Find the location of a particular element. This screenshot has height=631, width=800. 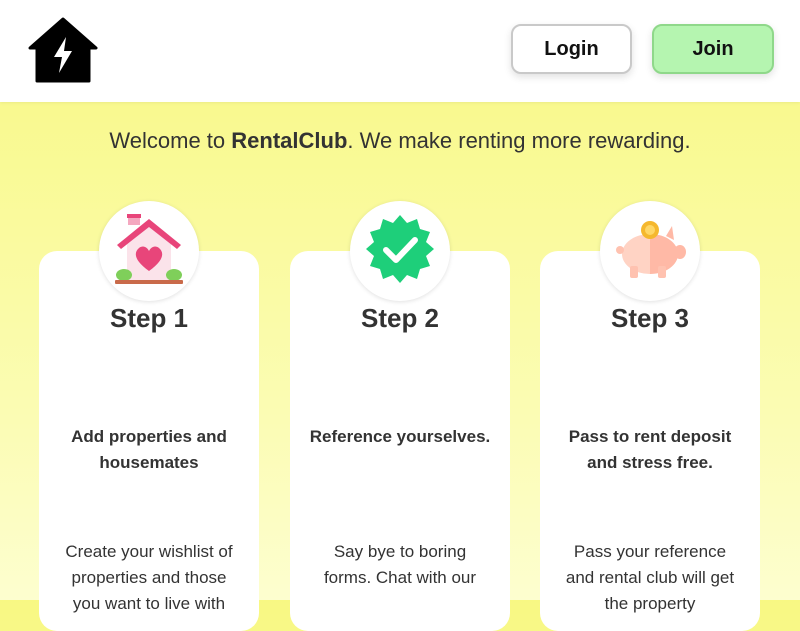

house-heart-icon is located at coordinates (149, 251).